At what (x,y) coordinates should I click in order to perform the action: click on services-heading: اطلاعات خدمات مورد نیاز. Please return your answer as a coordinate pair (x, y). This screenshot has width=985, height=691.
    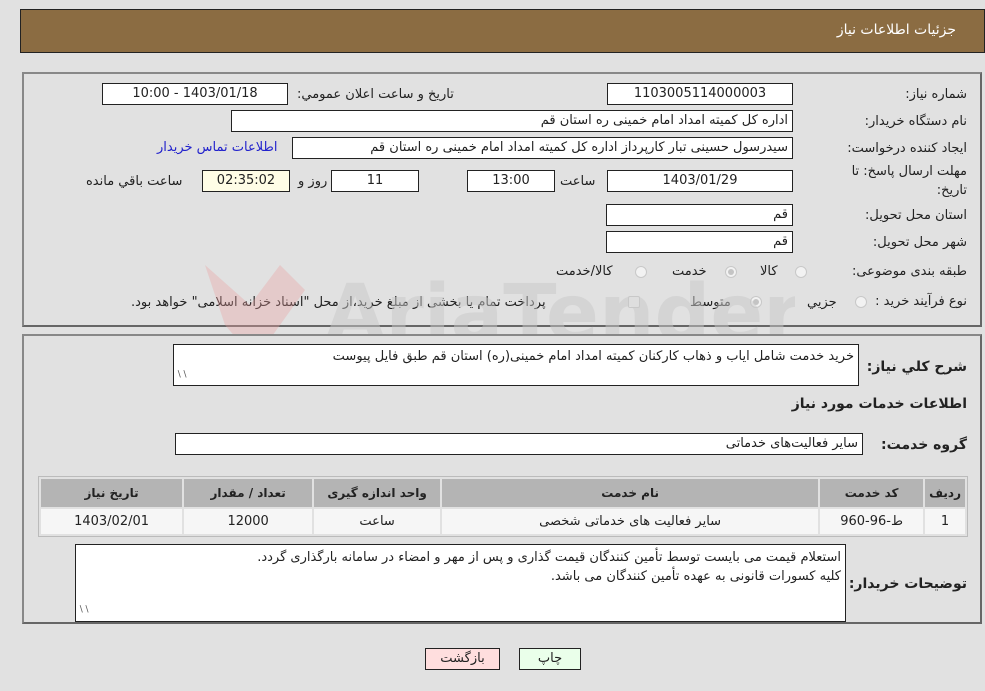
    Looking at the image, I should click on (879, 404).